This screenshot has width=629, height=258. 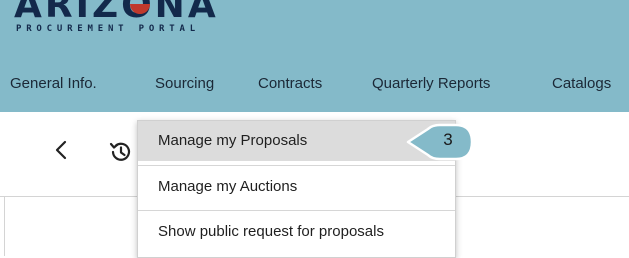 I want to click on menu-item-manage-auctions: Manage my Auctions, so click(x=296, y=187).